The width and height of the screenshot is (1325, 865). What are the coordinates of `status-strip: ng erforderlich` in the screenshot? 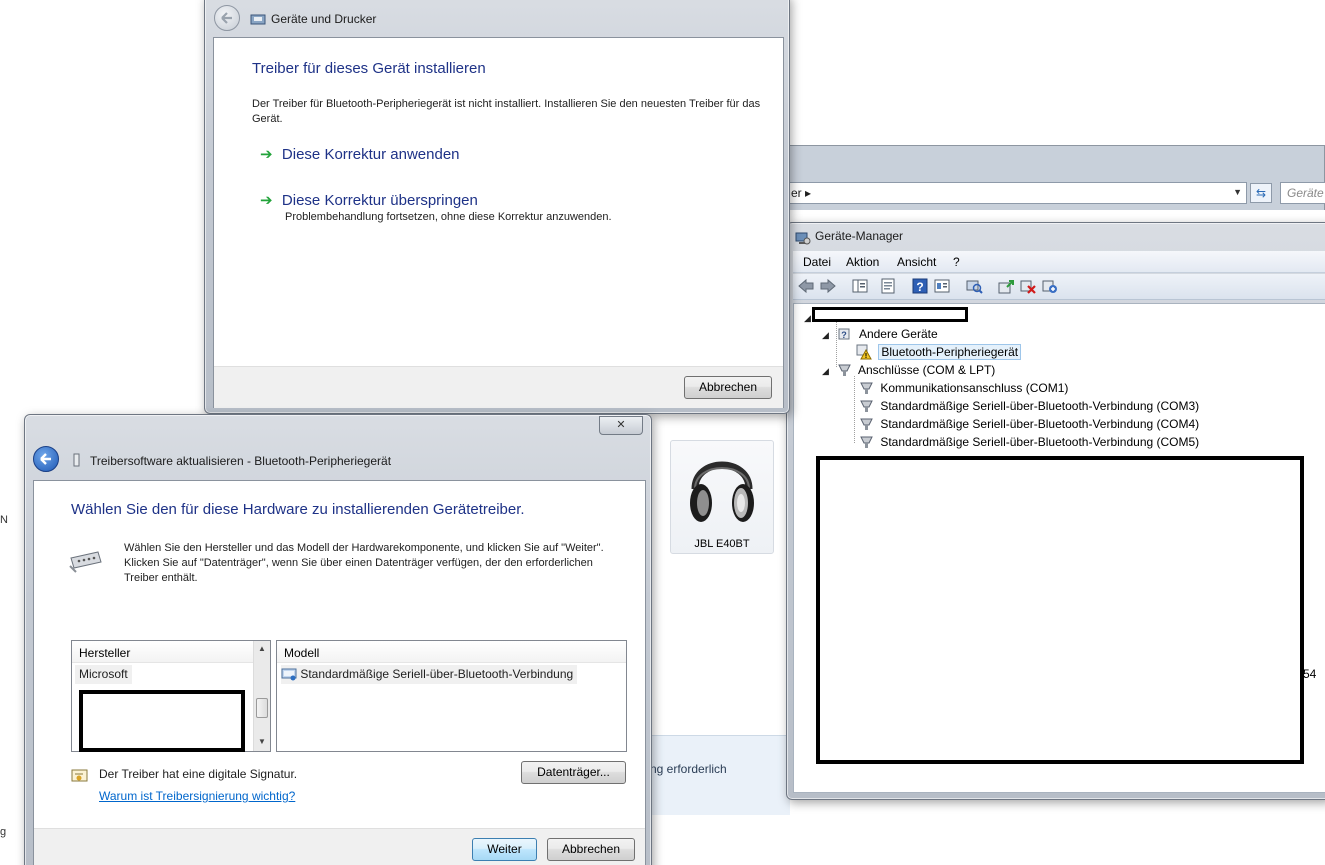 It's located at (720, 775).